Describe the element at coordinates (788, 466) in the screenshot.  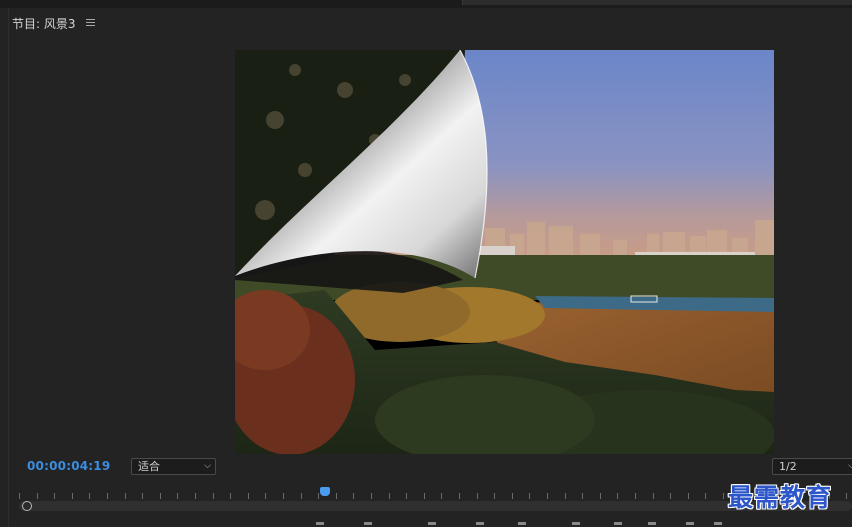
I see `playback-resolution-value: 1/2` at that location.